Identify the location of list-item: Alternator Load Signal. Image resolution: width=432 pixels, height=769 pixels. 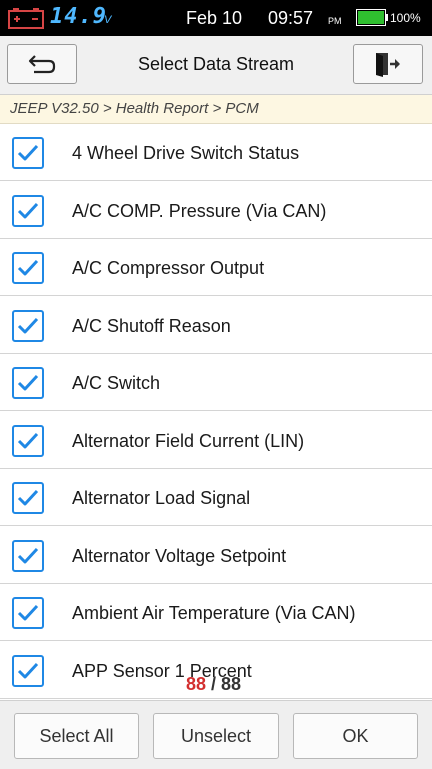
(216, 497).